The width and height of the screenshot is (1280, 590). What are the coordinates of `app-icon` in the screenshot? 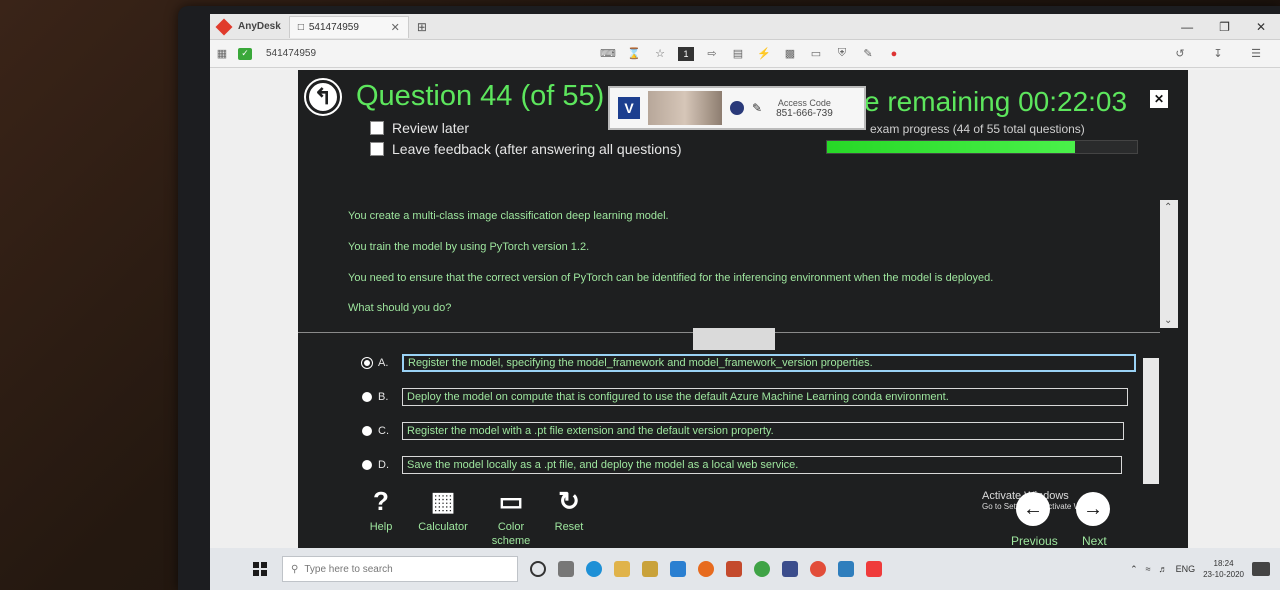 It's located at (790, 569).